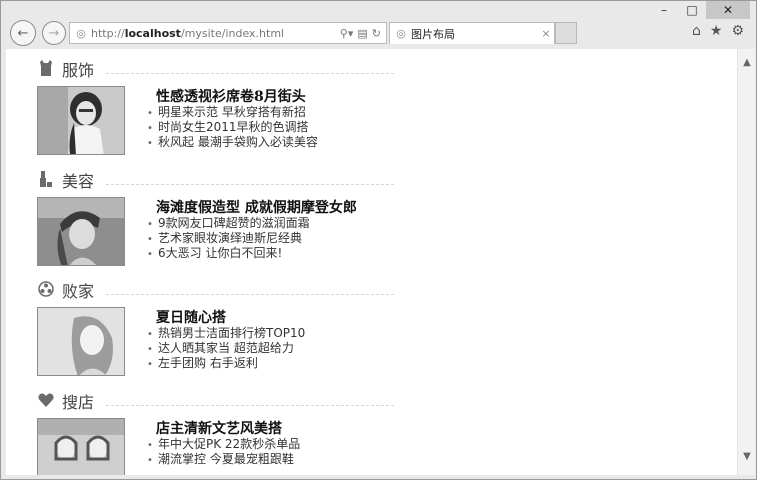 The image size is (757, 480). What do you see at coordinates (232, 112) in the screenshot?
I see `list-item: 明星来示范 早秋穿搭有新招` at bounding box center [232, 112].